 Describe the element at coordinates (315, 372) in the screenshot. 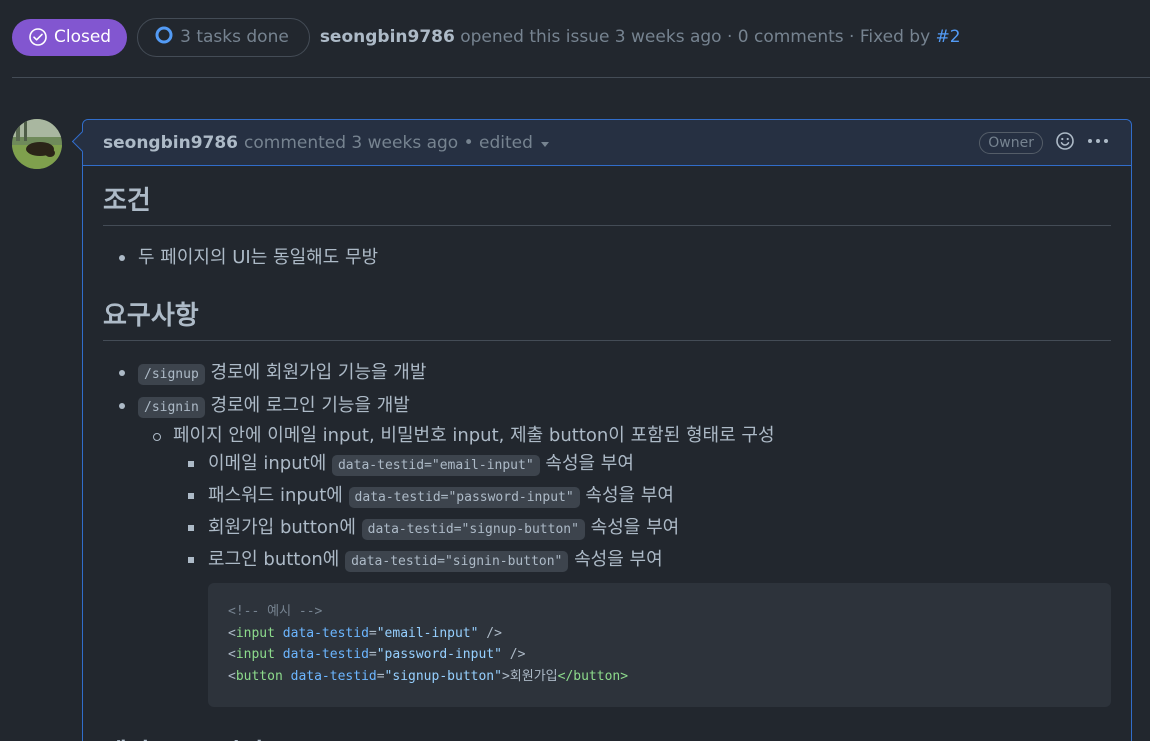

I see `list-item-text: 경로에 회원가입 기능을 개발` at that location.